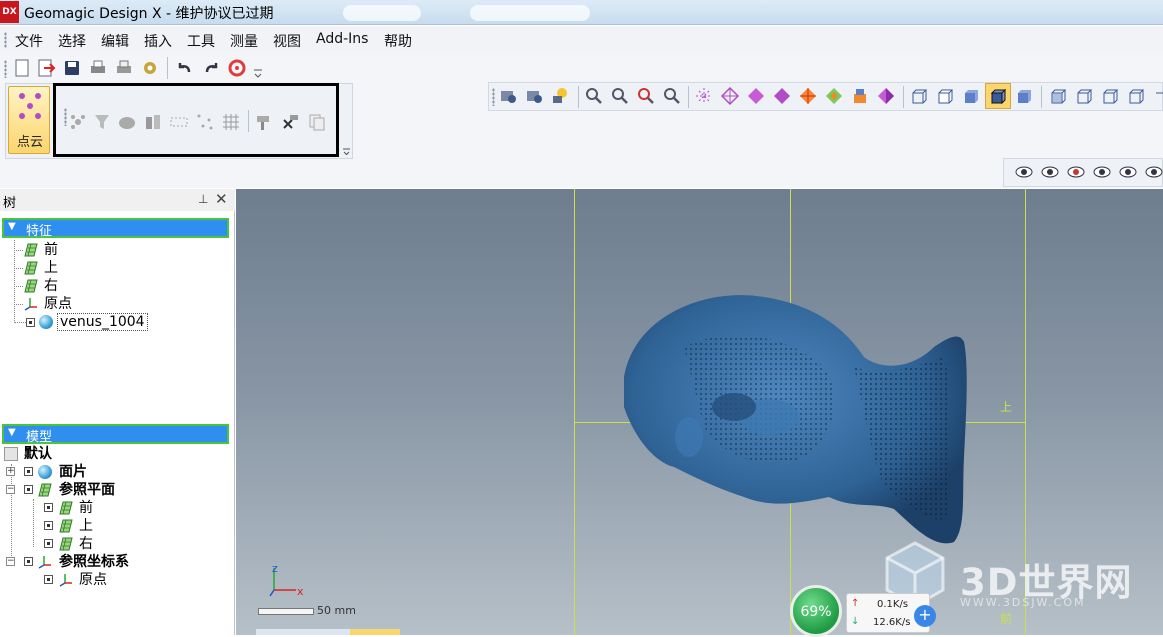 Image resolution: width=1163 pixels, height=637 pixels. Describe the element at coordinates (860, 96) in the screenshot. I see `select-feature-icon` at that location.